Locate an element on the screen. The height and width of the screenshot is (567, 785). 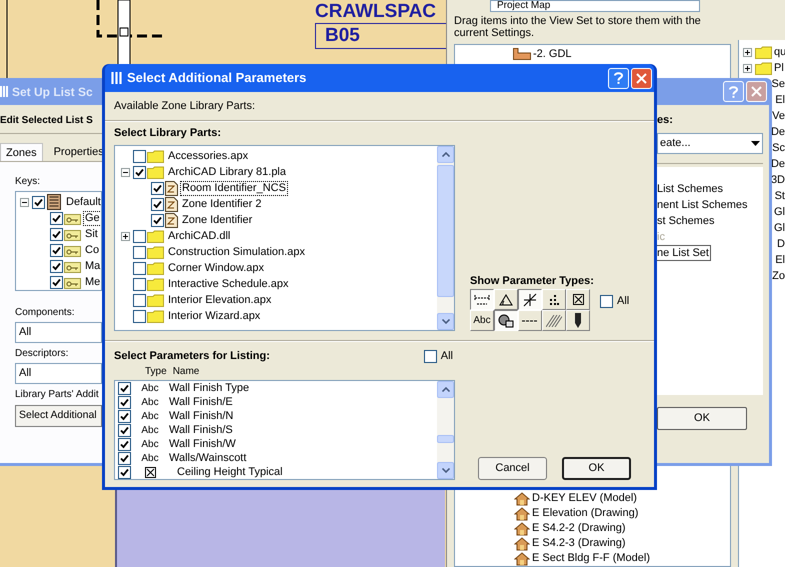
tree-item: Interactive Schedule.apx is located at coordinates (228, 284).